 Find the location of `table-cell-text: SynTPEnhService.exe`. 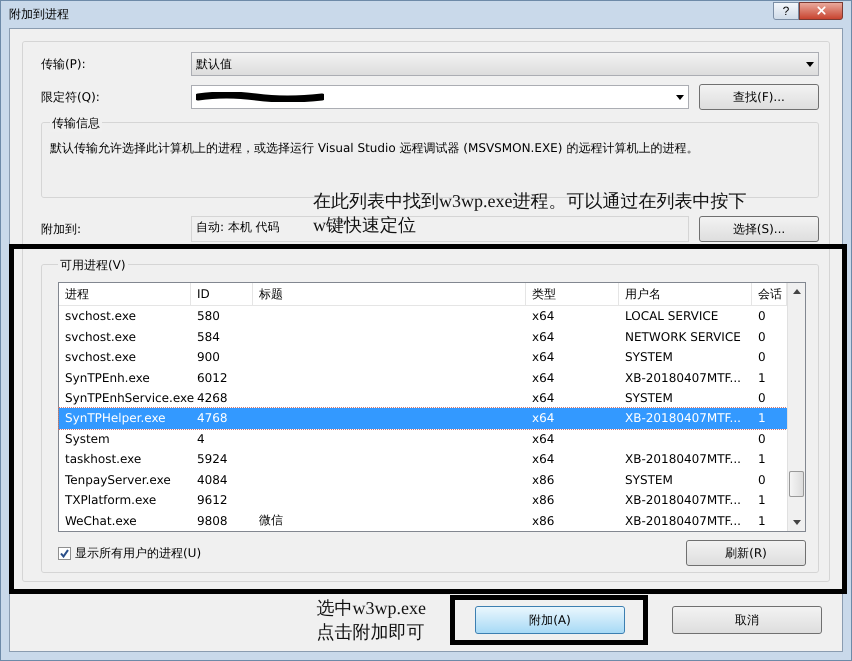

table-cell-text: SynTPEnhService.exe is located at coordinates (127, 398).